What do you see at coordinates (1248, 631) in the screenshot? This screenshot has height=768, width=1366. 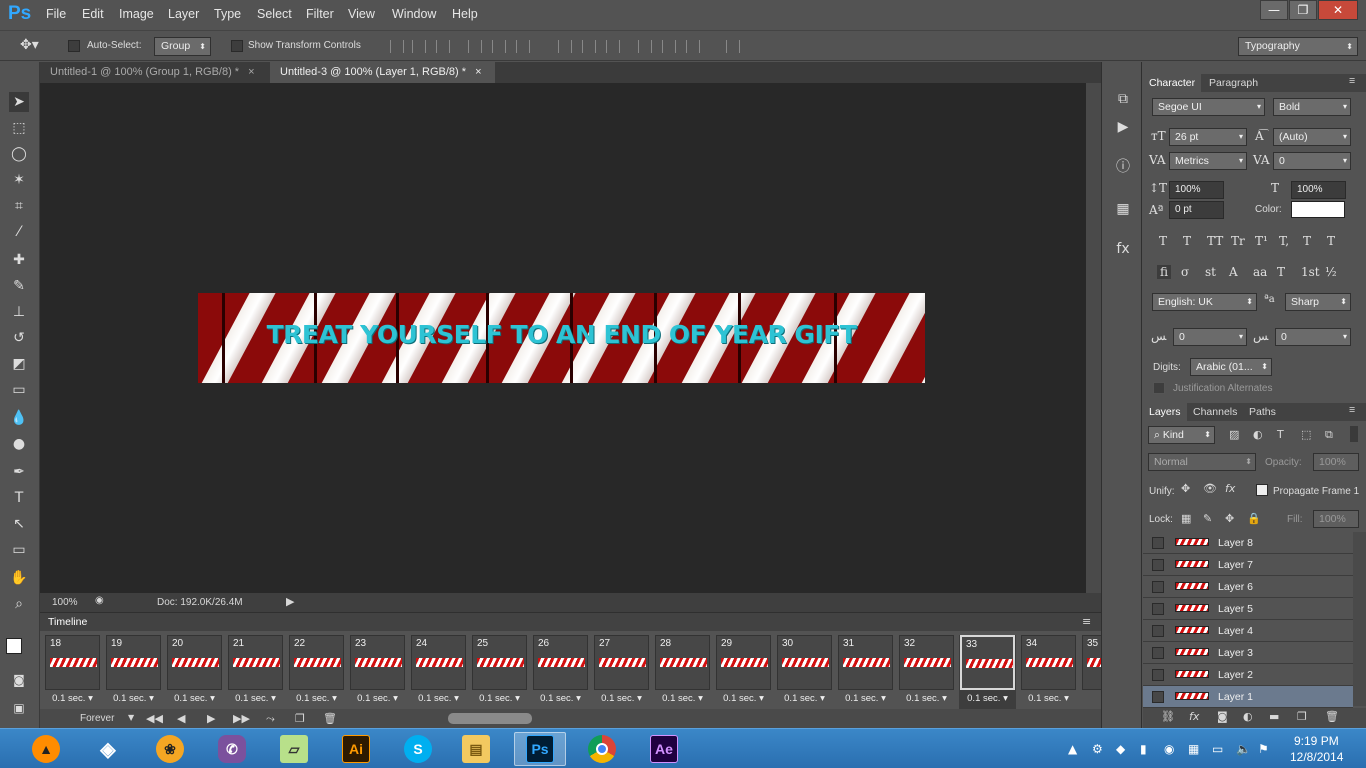 I see `layer-row: Layer 4` at bounding box center [1248, 631].